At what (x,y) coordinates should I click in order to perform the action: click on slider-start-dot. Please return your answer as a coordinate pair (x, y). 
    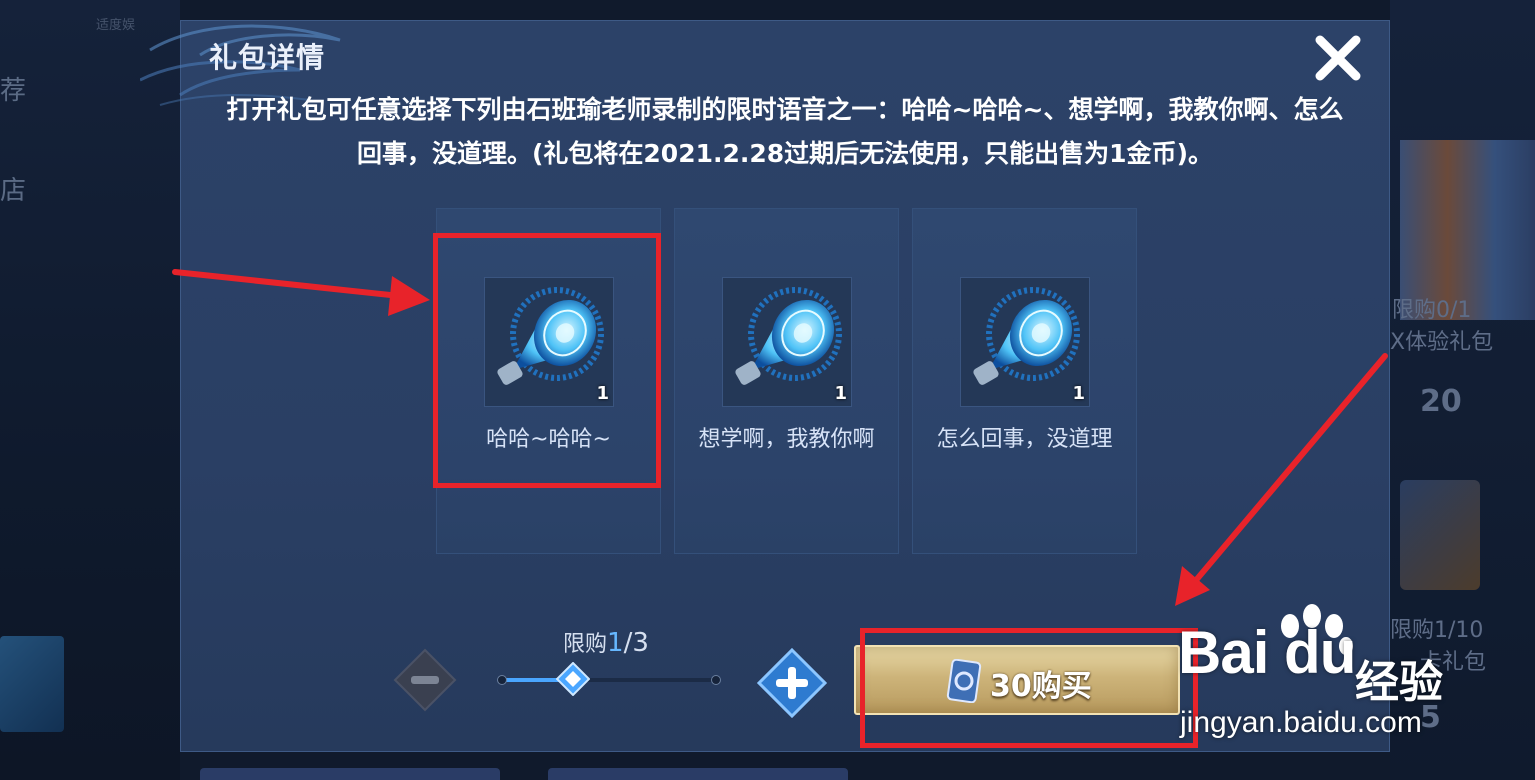
    Looking at the image, I should click on (502, 680).